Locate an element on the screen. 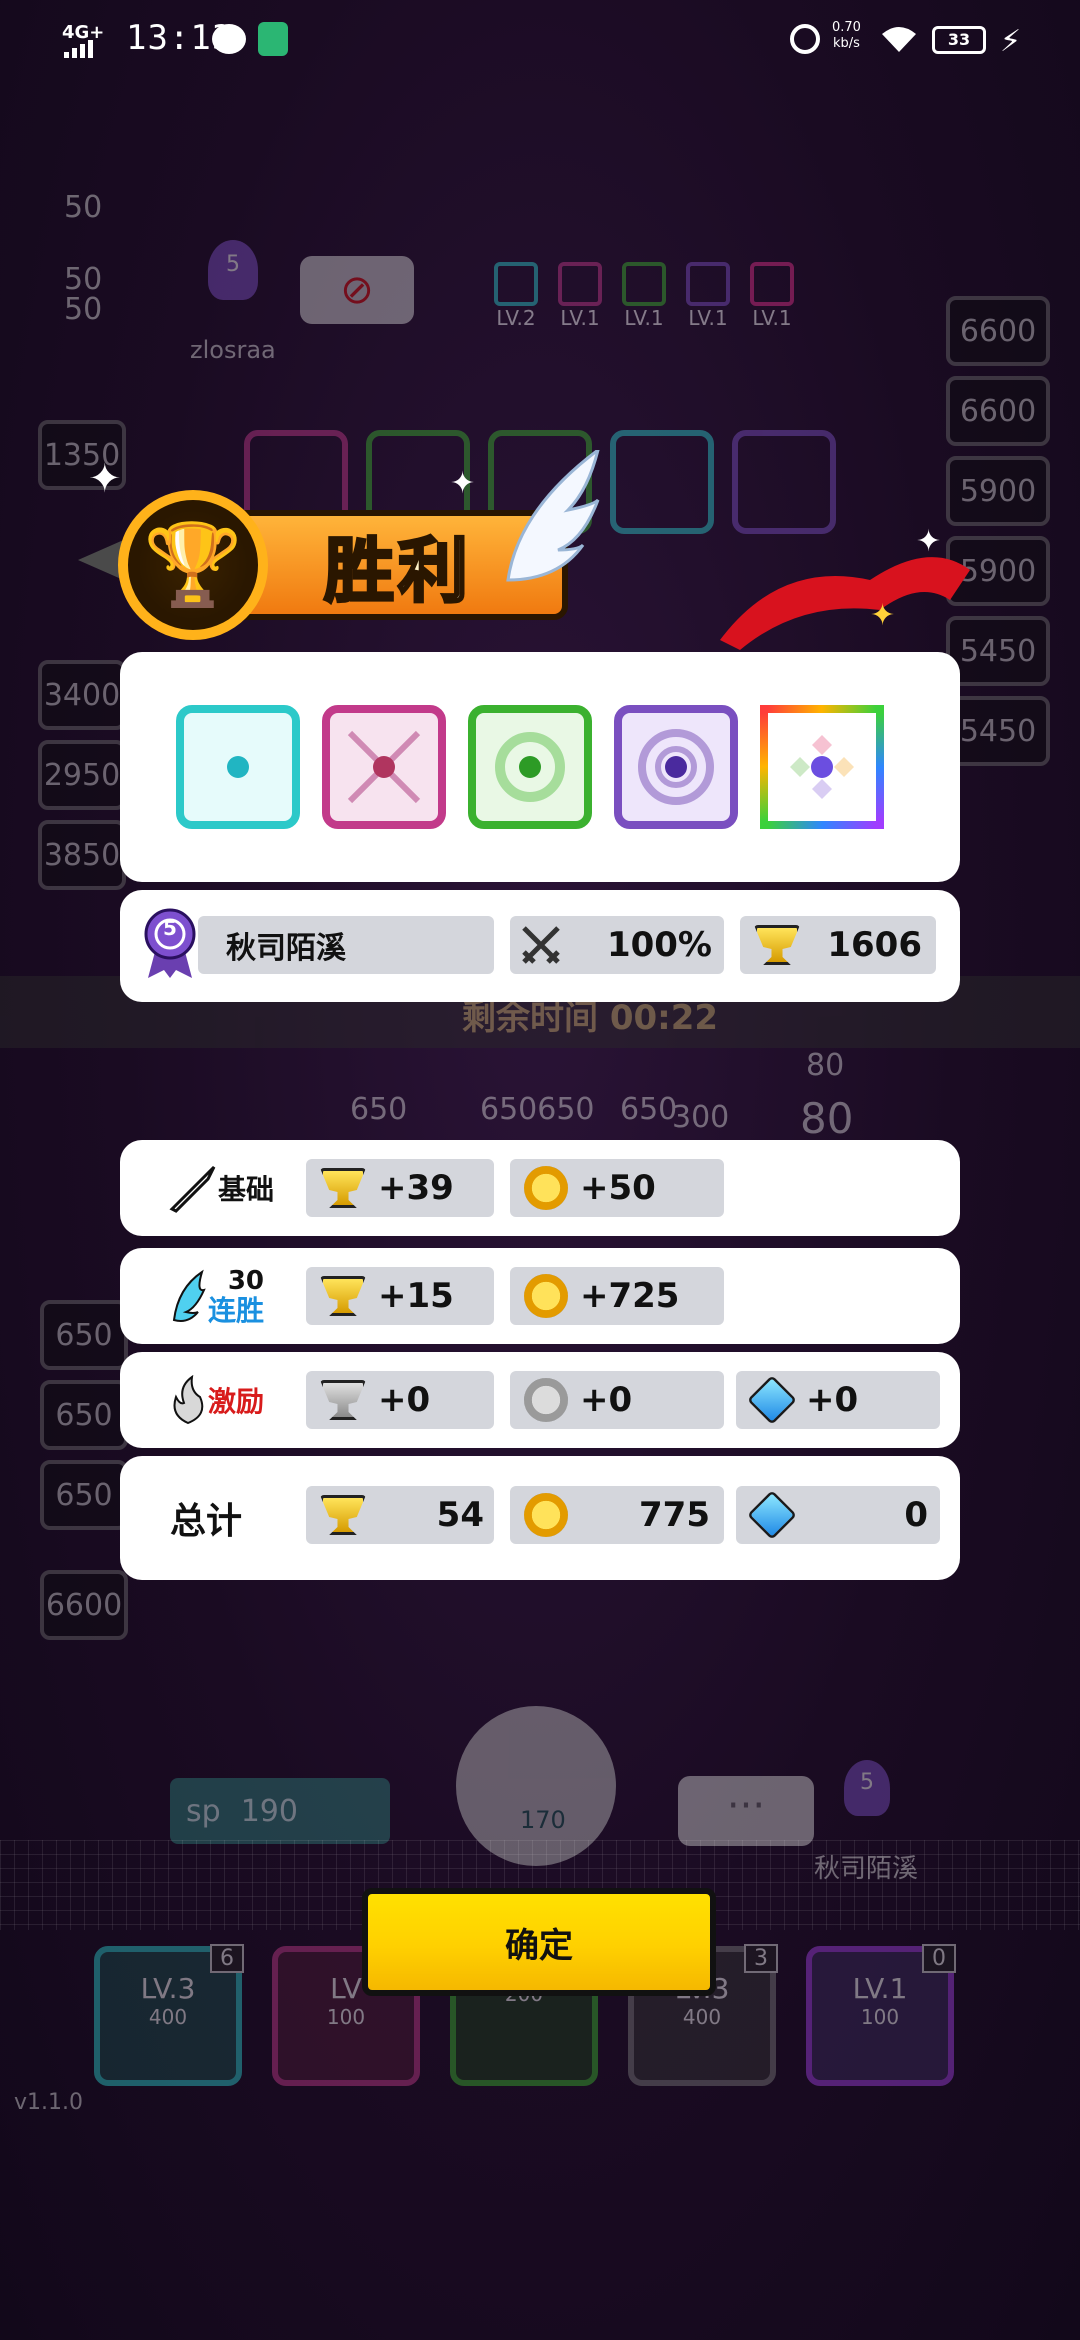 The height and width of the screenshot is (2340, 1080). total-label: 总计 is located at coordinates (206, 1521).